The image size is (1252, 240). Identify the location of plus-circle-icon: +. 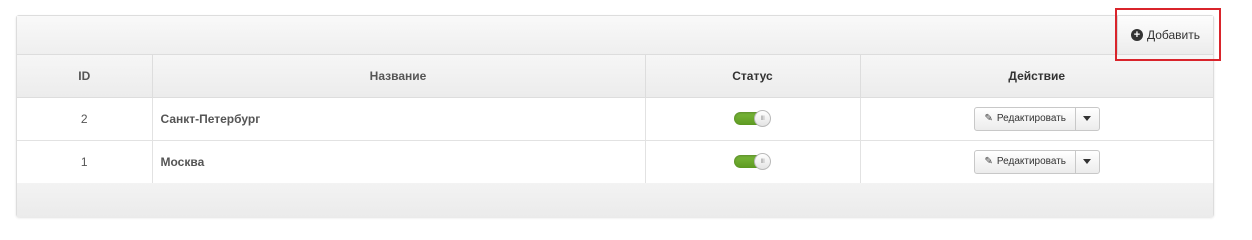
(1136, 35).